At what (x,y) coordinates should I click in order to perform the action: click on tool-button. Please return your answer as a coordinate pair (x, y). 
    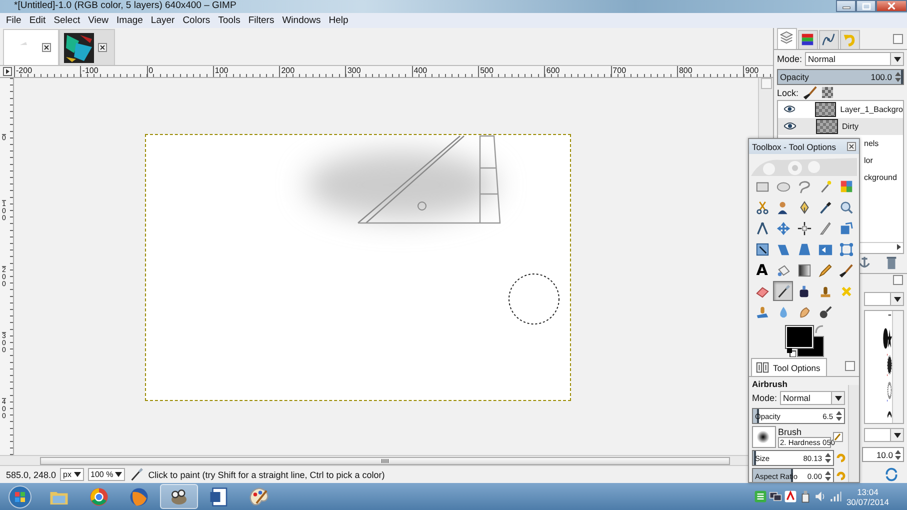
    Looking at the image, I should click on (783, 291).